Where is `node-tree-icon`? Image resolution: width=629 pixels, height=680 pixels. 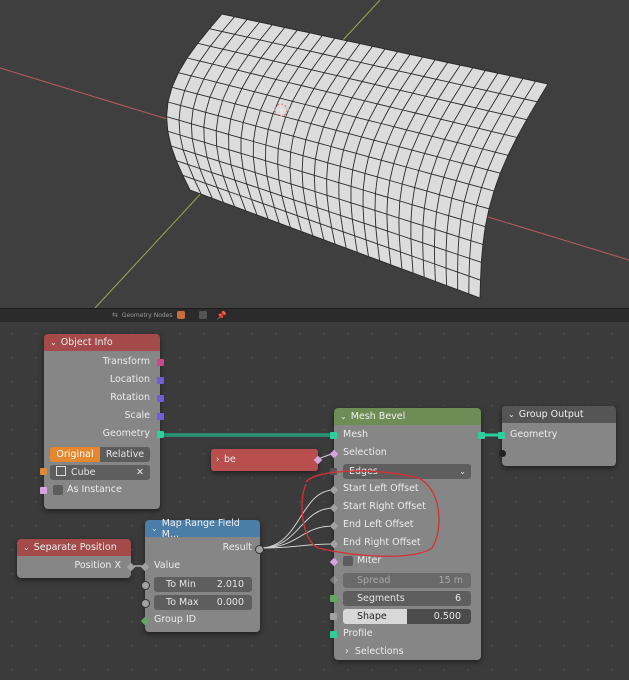 node-tree-icon is located at coordinates (180, 315).